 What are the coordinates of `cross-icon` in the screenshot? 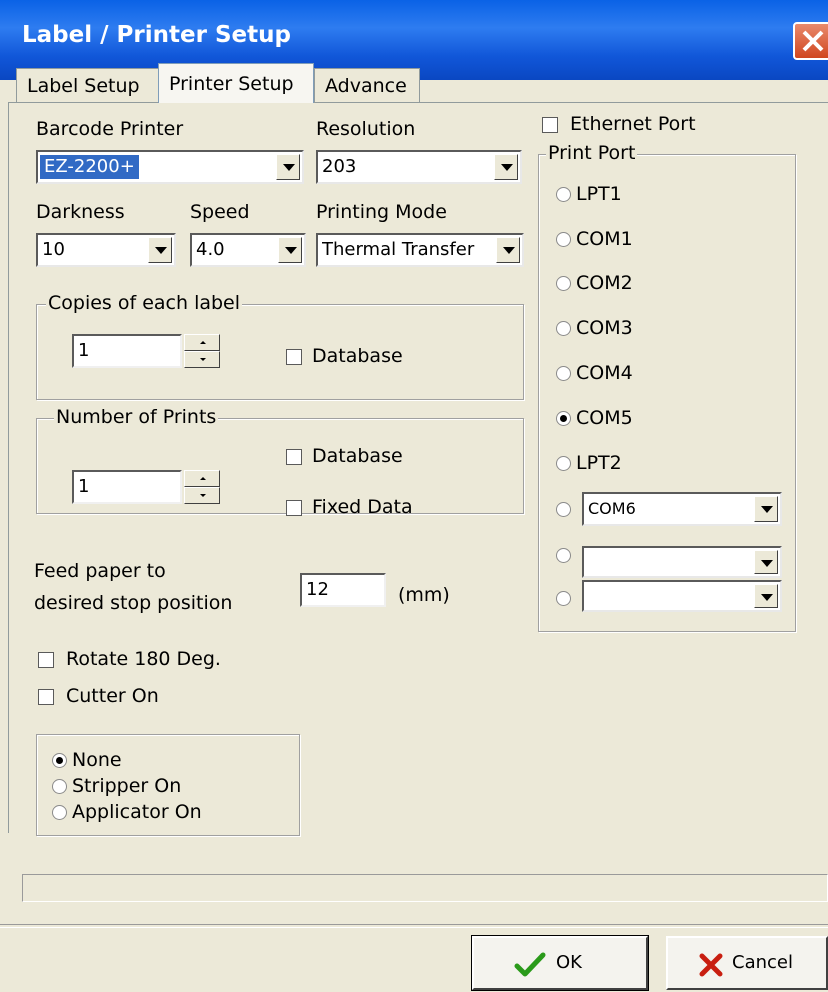 It's located at (711, 965).